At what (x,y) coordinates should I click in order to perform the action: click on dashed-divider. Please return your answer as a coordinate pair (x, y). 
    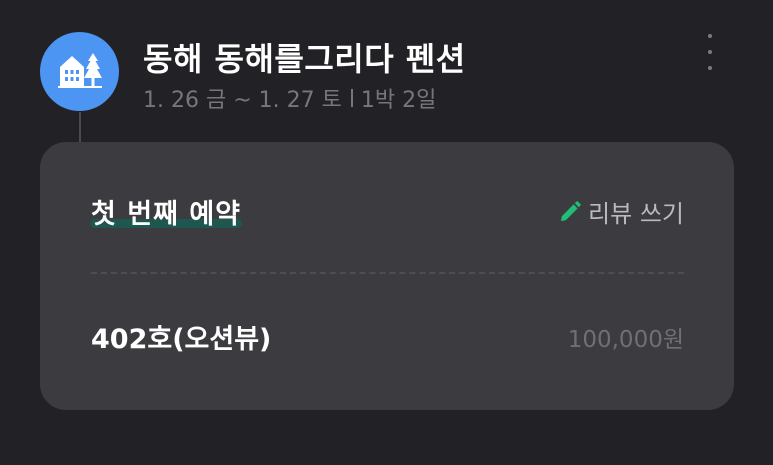
    Looking at the image, I should click on (387, 273).